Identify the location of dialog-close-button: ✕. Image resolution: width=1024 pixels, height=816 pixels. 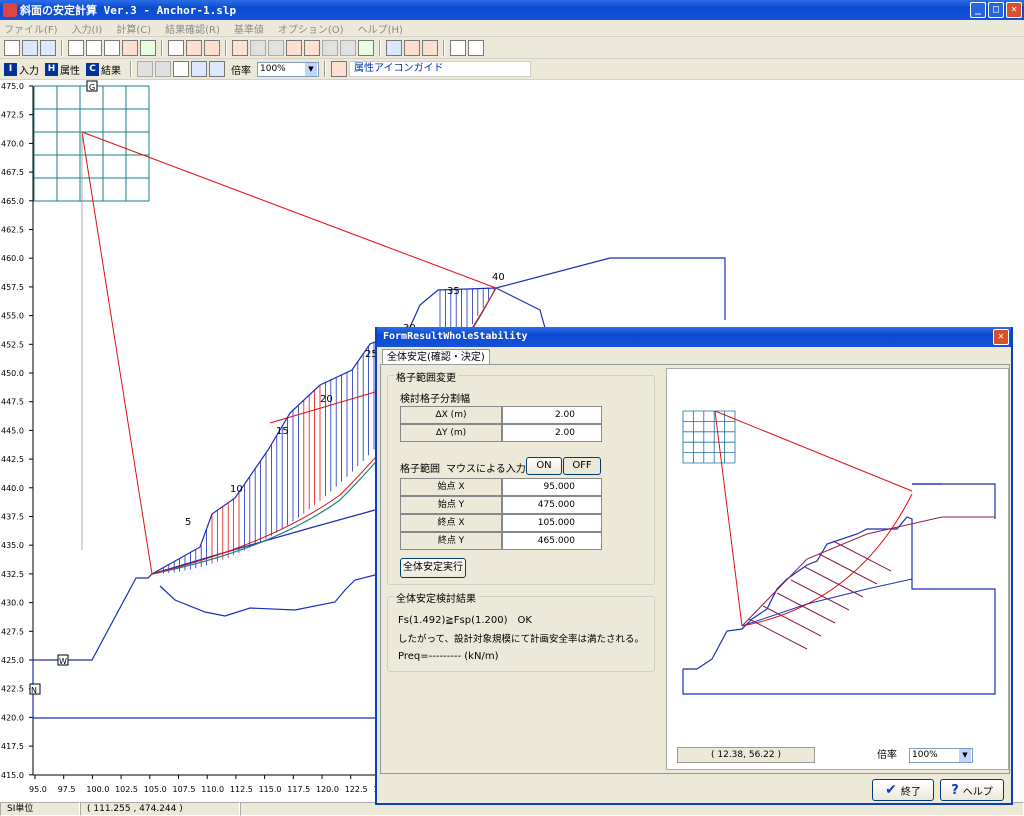
(1001, 337).